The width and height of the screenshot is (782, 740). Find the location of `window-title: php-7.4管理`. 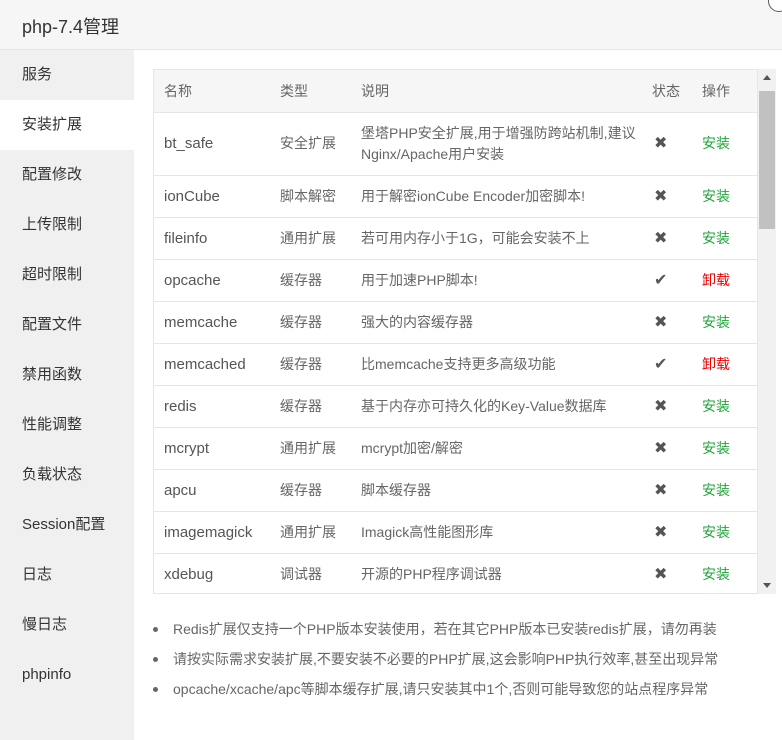

window-title: php-7.4管理 is located at coordinates (71, 27).